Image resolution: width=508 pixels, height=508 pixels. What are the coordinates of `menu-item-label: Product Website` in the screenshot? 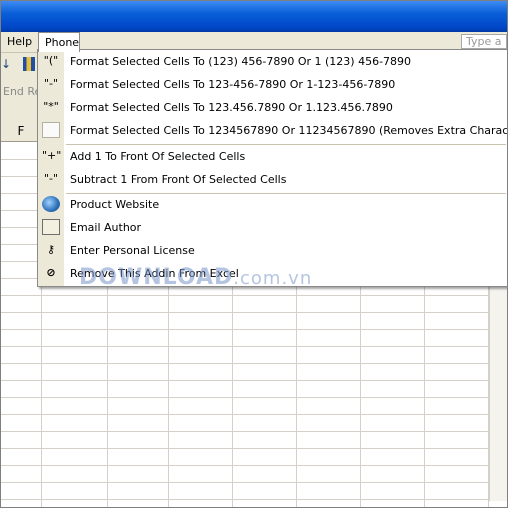 It's located at (115, 204).